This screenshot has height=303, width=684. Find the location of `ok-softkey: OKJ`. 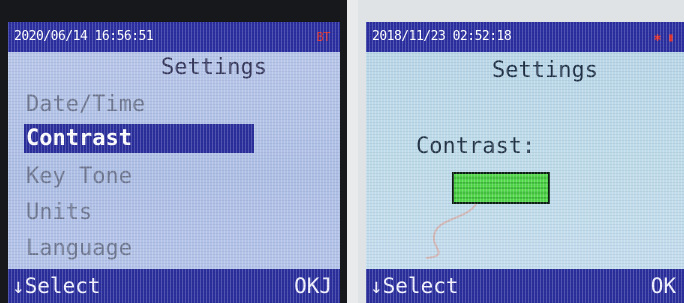

ok-softkey: OKJ is located at coordinates (313, 286).